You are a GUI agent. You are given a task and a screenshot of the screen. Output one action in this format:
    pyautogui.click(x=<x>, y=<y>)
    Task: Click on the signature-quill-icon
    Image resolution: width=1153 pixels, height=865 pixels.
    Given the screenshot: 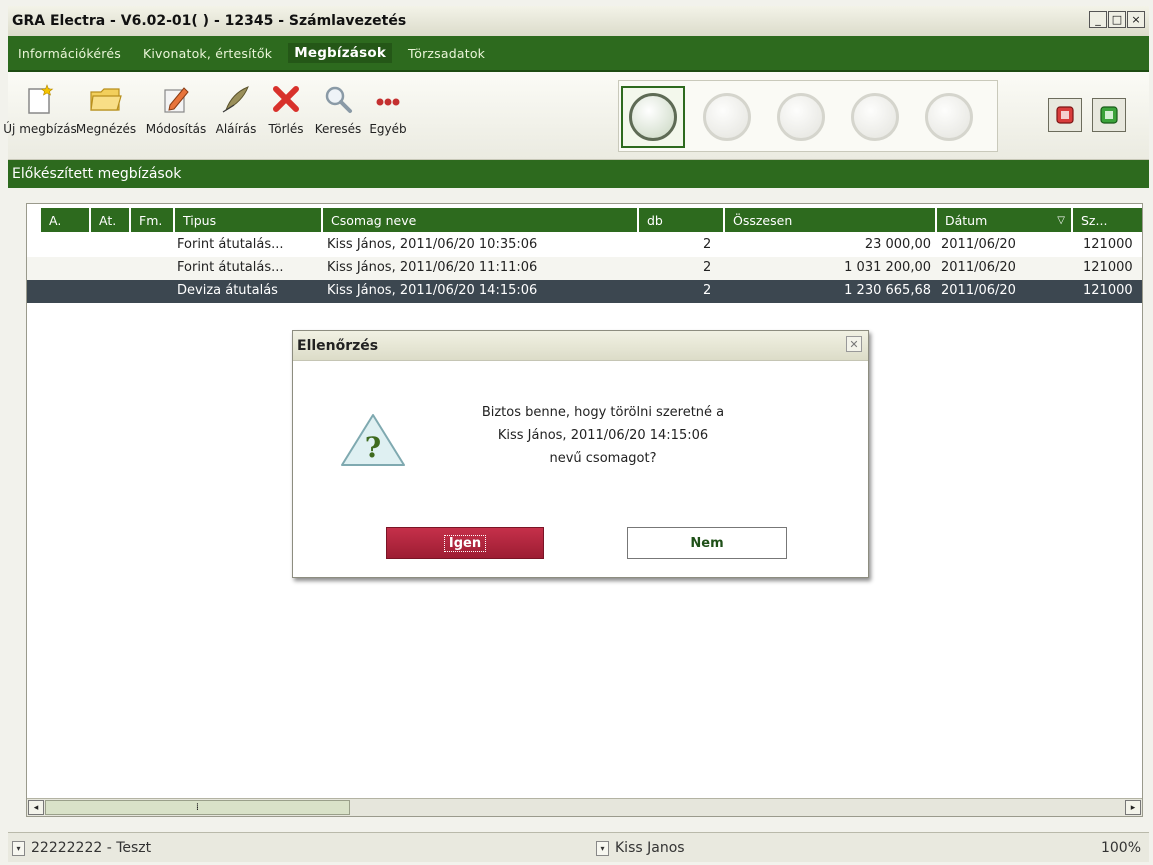 What is the action you would take?
    pyautogui.click(x=236, y=99)
    